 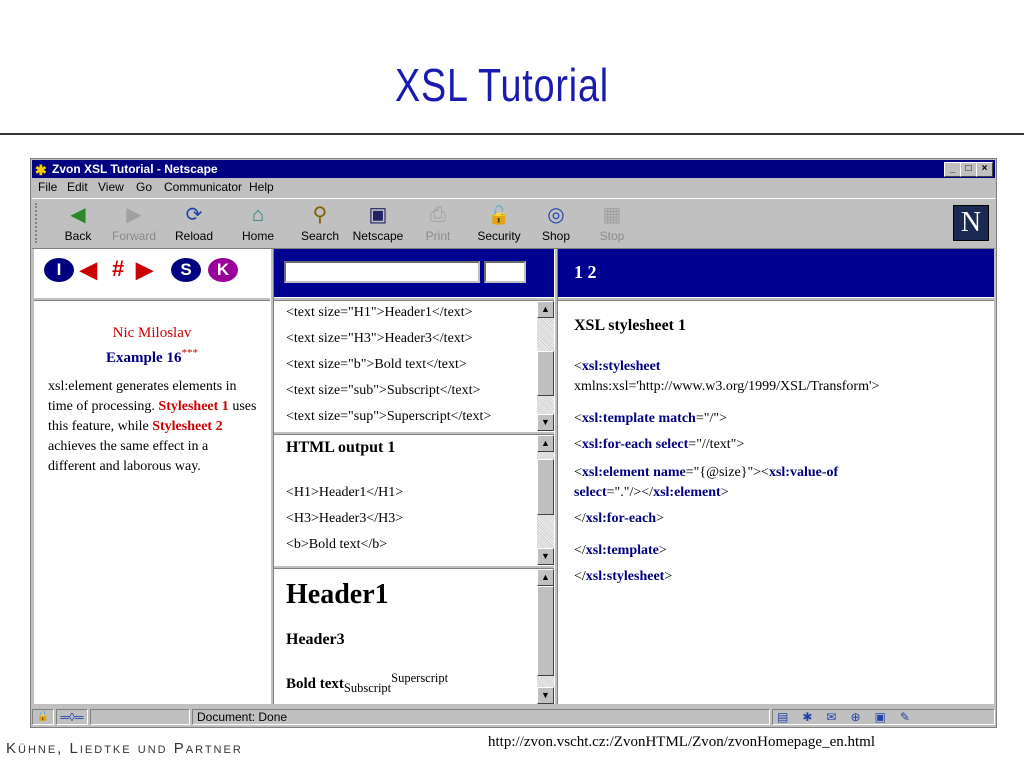 What do you see at coordinates (776, 273) in the screenshot?
I see `page-number-frame: 1 2` at bounding box center [776, 273].